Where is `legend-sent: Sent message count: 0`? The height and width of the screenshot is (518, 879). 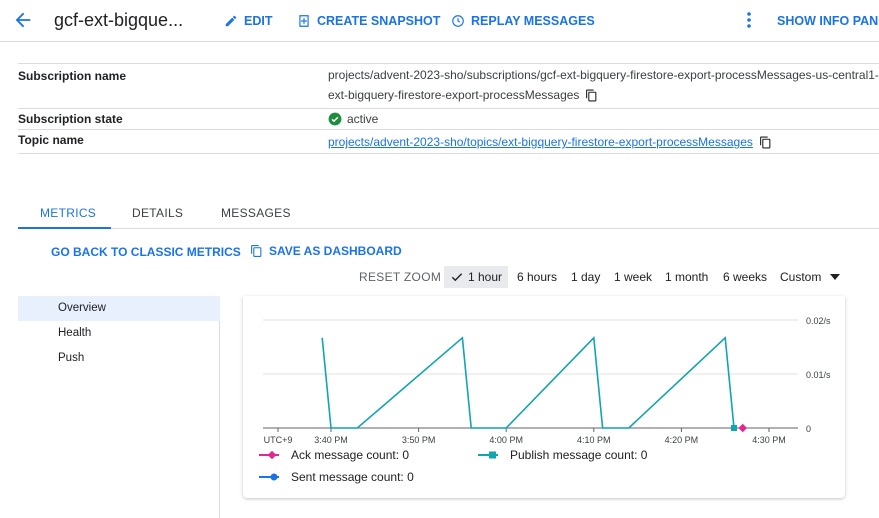 legend-sent: Sent message count: 0 is located at coordinates (336, 477).